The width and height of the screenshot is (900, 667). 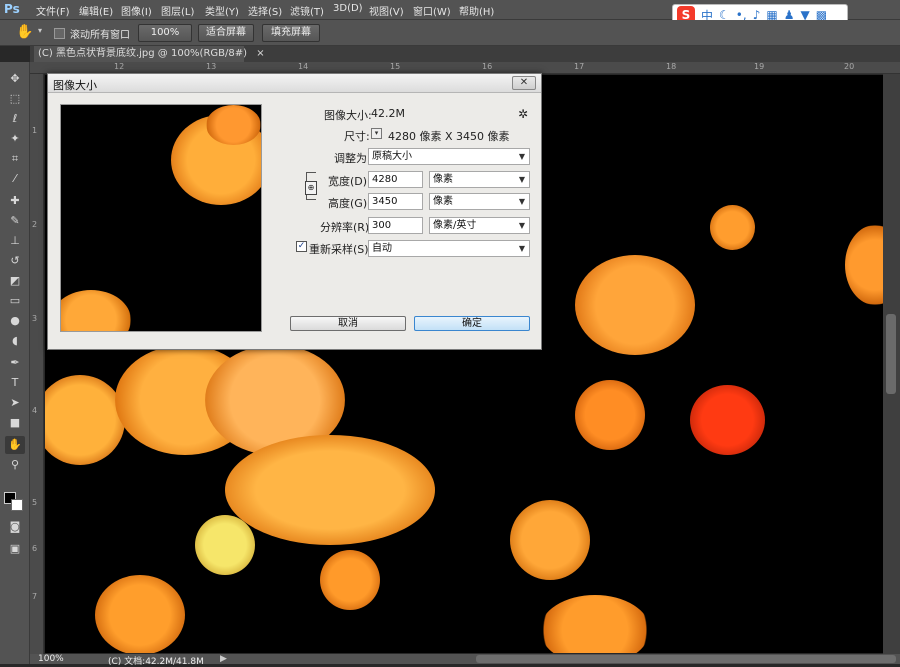 What do you see at coordinates (15, 79) in the screenshot?
I see `move-tool-icon: ✥` at bounding box center [15, 79].